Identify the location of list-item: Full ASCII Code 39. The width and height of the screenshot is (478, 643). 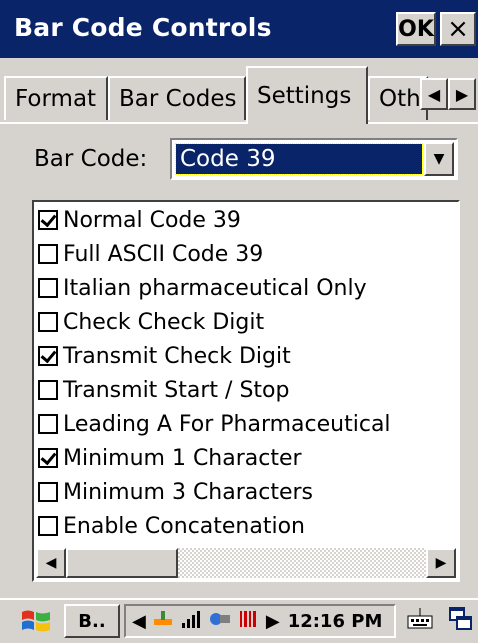
(150, 254).